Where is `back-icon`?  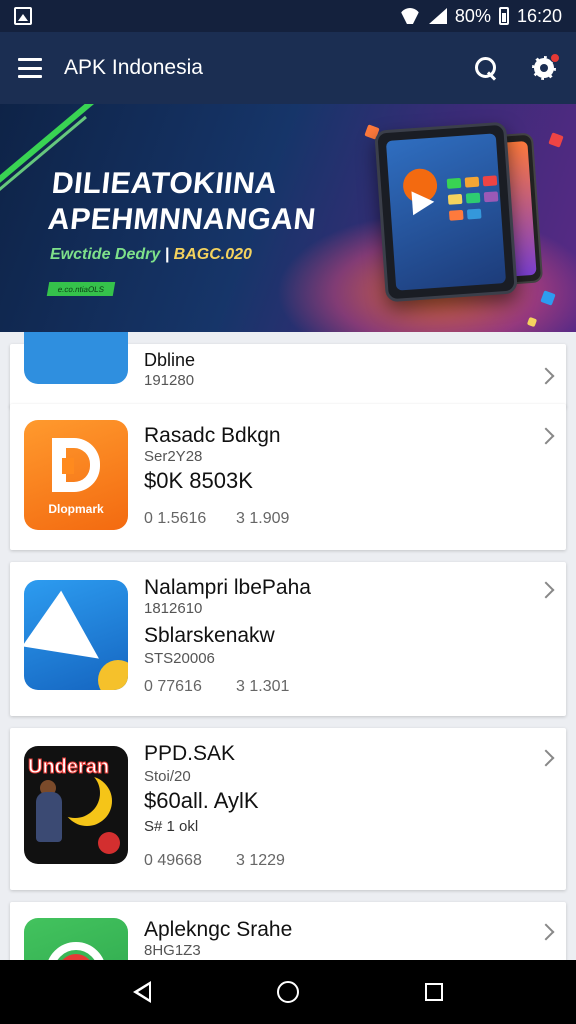 back-icon is located at coordinates (142, 992).